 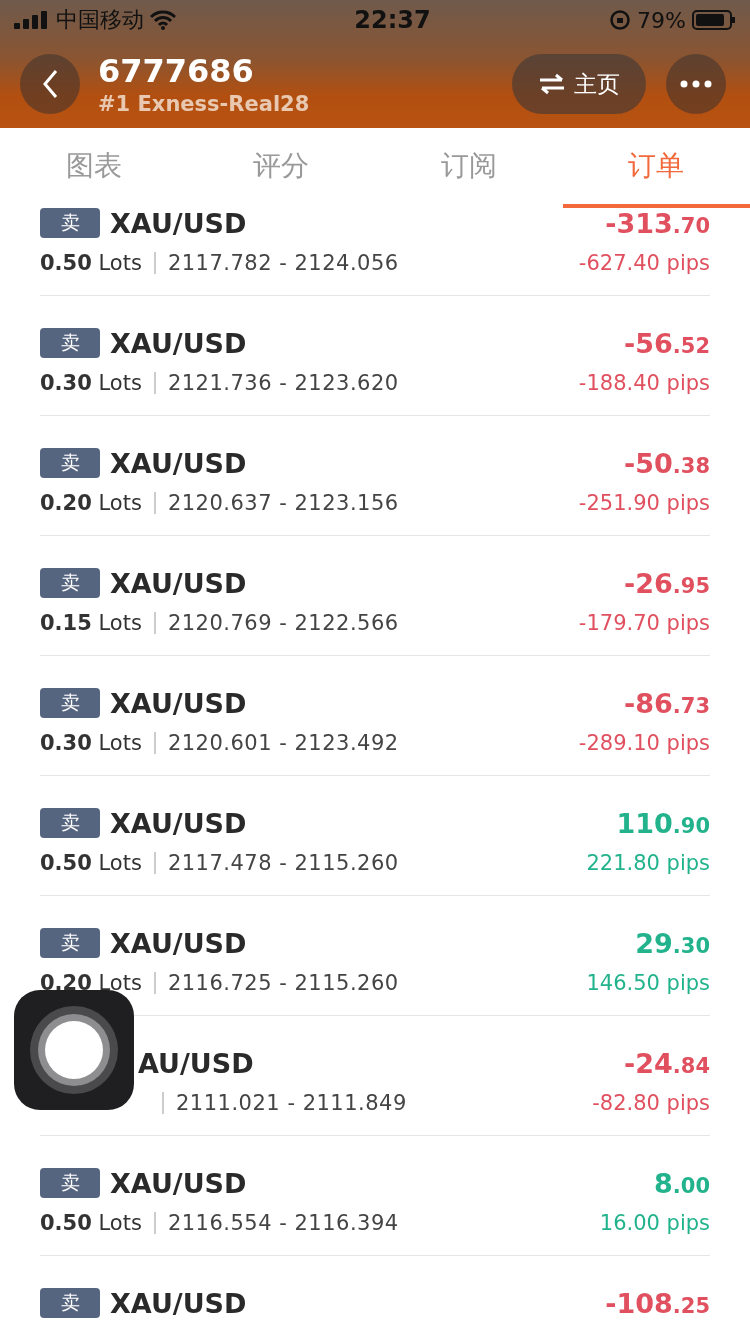 I want to click on price-range: 2121.736 - 2123.620, so click(x=283, y=383).